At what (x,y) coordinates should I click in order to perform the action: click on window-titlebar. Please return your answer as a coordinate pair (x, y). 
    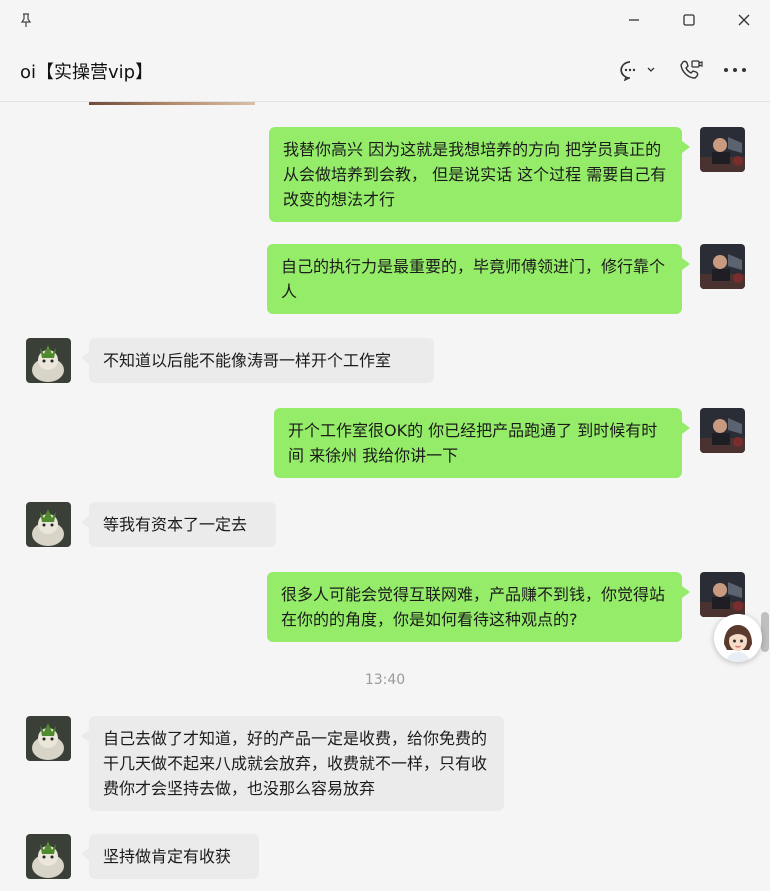
    Looking at the image, I should click on (385, 20).